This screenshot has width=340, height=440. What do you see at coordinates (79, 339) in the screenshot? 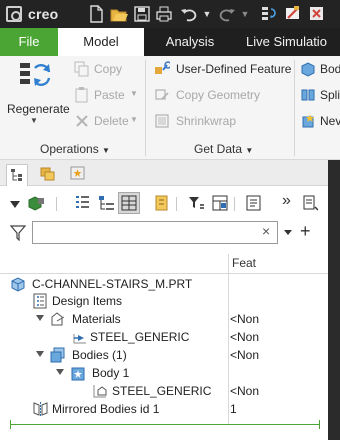
I see `material-assigned-icon` at bounding box center [79, 339].